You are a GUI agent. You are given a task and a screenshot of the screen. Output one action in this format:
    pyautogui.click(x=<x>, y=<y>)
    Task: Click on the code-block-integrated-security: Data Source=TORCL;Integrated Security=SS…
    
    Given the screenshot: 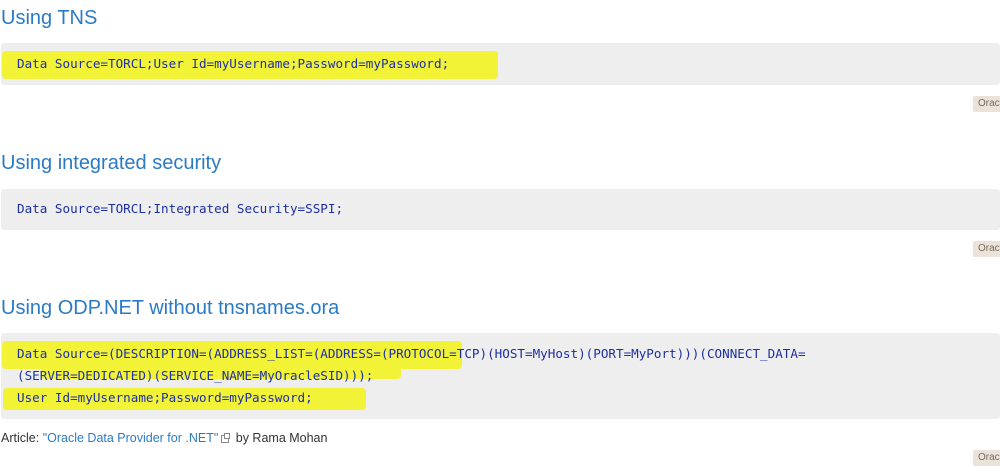 What is the action you would take?
    pyautogui.click(x=500, y=209)
    